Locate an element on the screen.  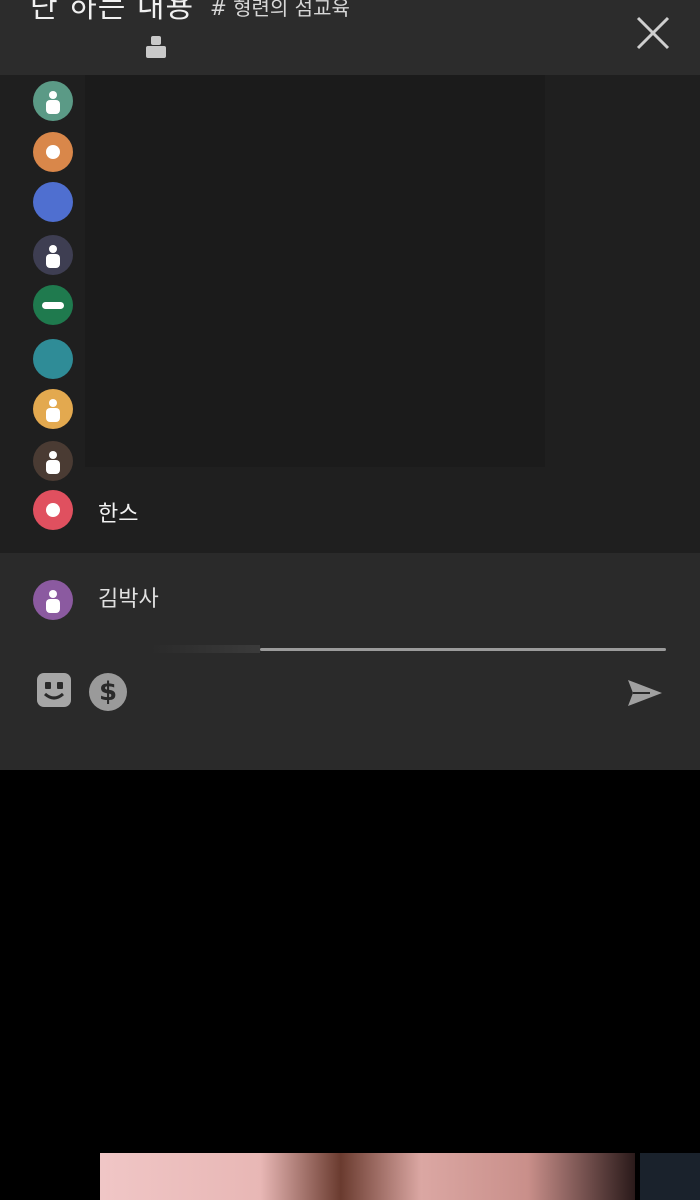
page-title: 단 하는 내용 is located at coordinates (112, 12).